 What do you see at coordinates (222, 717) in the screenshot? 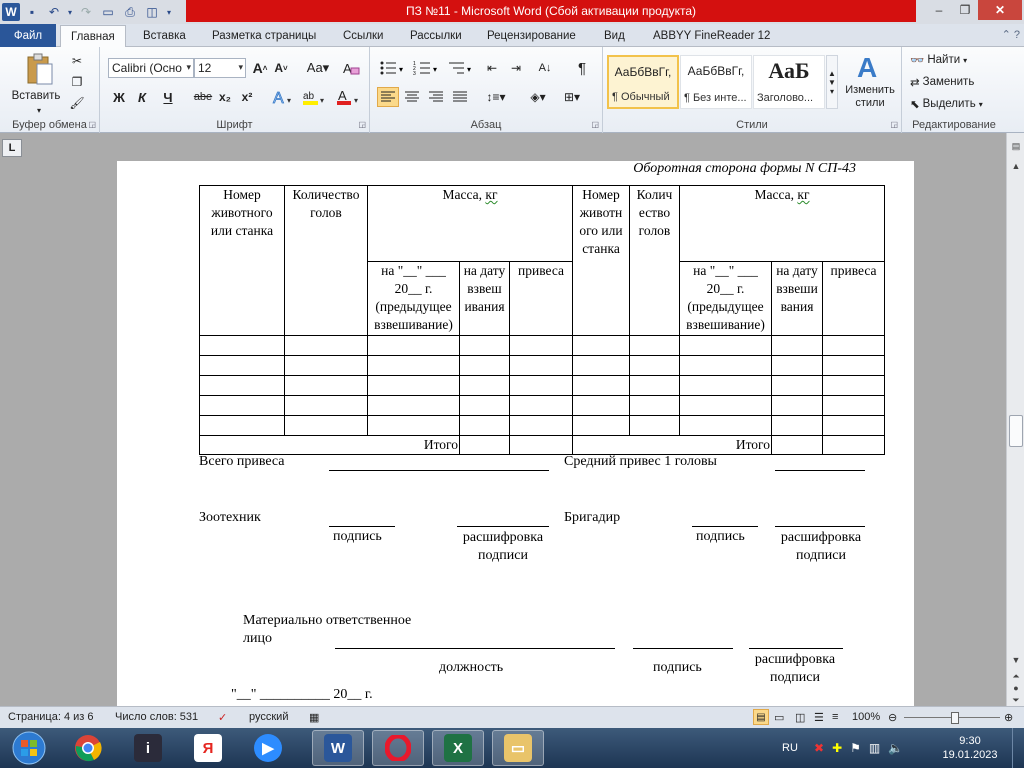
I see `proofing-icon: ✓` at bounding box center [222, 717].